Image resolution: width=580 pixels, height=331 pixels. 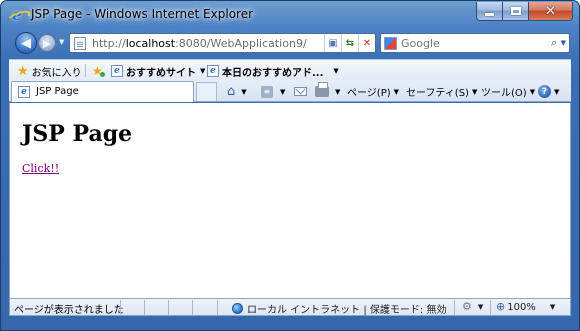 What do you see at coordinates (369, 93) in the screenshot?
I see `page-menu-label: ページ(P)` at bounding box center [369, 93].